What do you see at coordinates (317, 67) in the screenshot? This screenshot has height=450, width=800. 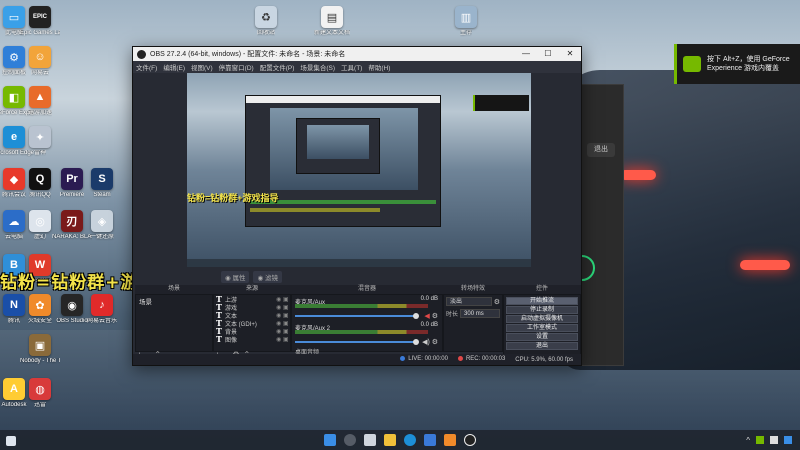 I see `menu-scene-collection: 场景集合(S)` at bounding box center [317, 67].